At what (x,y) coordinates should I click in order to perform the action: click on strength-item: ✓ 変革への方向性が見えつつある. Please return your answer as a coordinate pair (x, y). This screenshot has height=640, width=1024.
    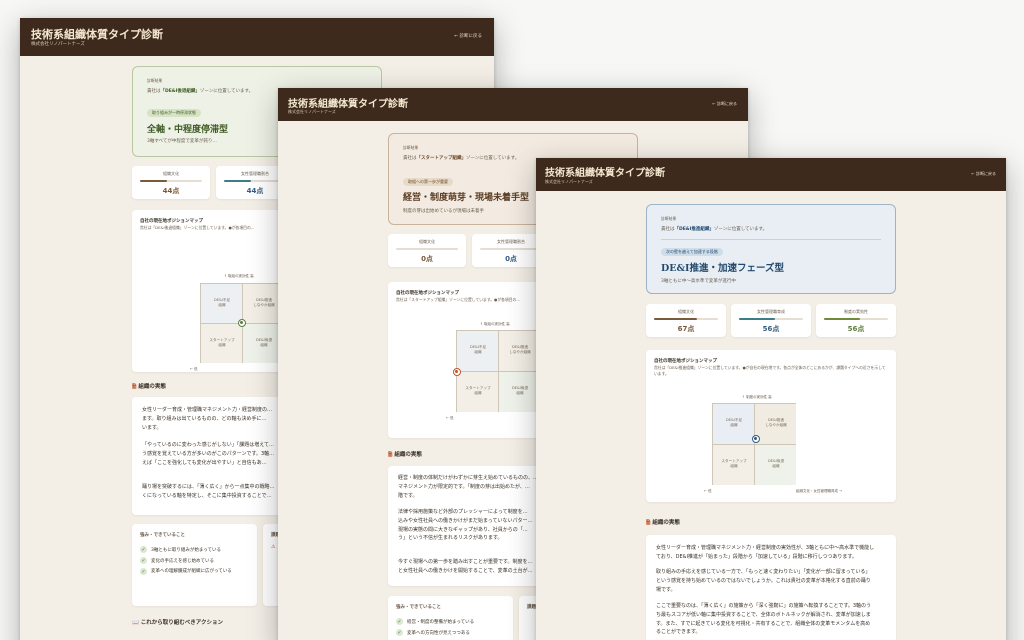
    Looking at the image, I should click on (433, 632).